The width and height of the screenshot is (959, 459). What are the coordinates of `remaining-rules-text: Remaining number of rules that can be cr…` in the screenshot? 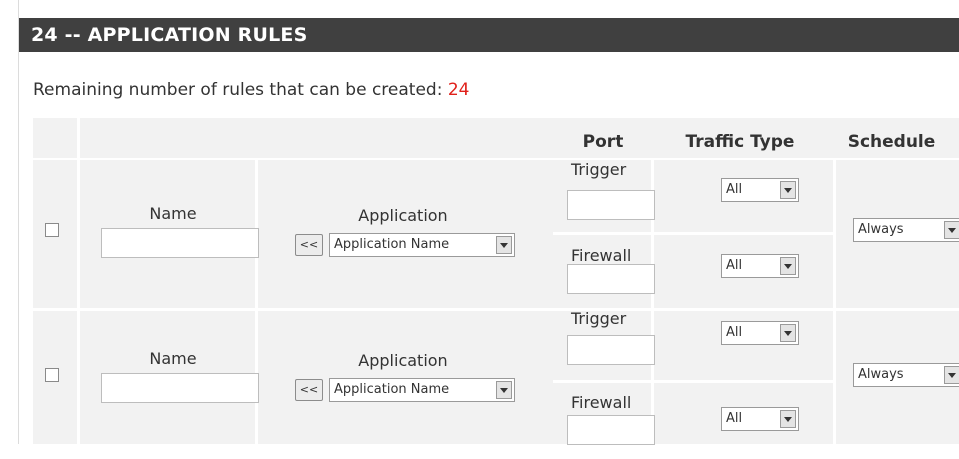 It's located at (251, 90).